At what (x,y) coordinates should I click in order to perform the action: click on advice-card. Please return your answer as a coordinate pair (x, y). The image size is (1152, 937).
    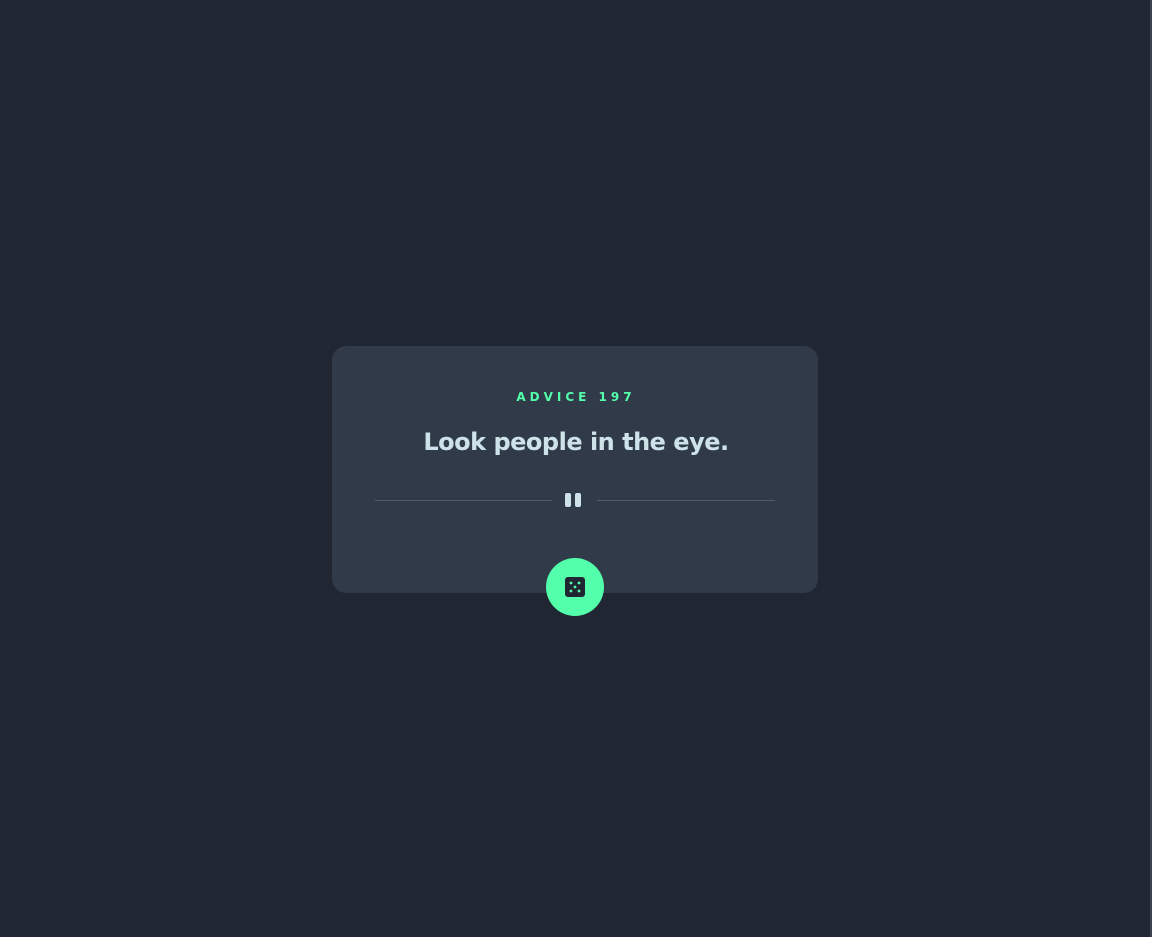
    Looking at the image, I should click on (575, 469).